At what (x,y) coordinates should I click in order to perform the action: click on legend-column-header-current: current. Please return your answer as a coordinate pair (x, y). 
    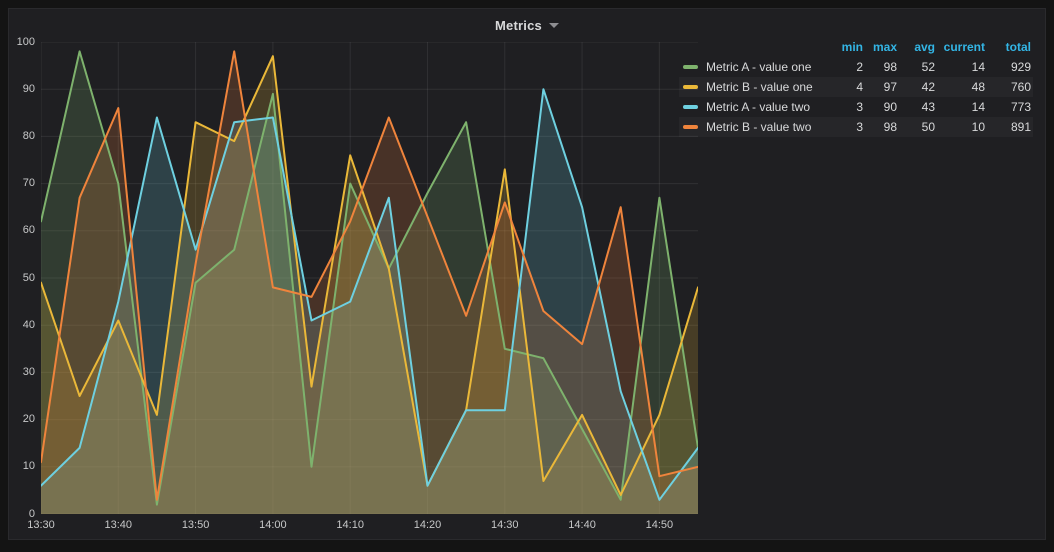
    Looking at the image, I should click on (960, 47).